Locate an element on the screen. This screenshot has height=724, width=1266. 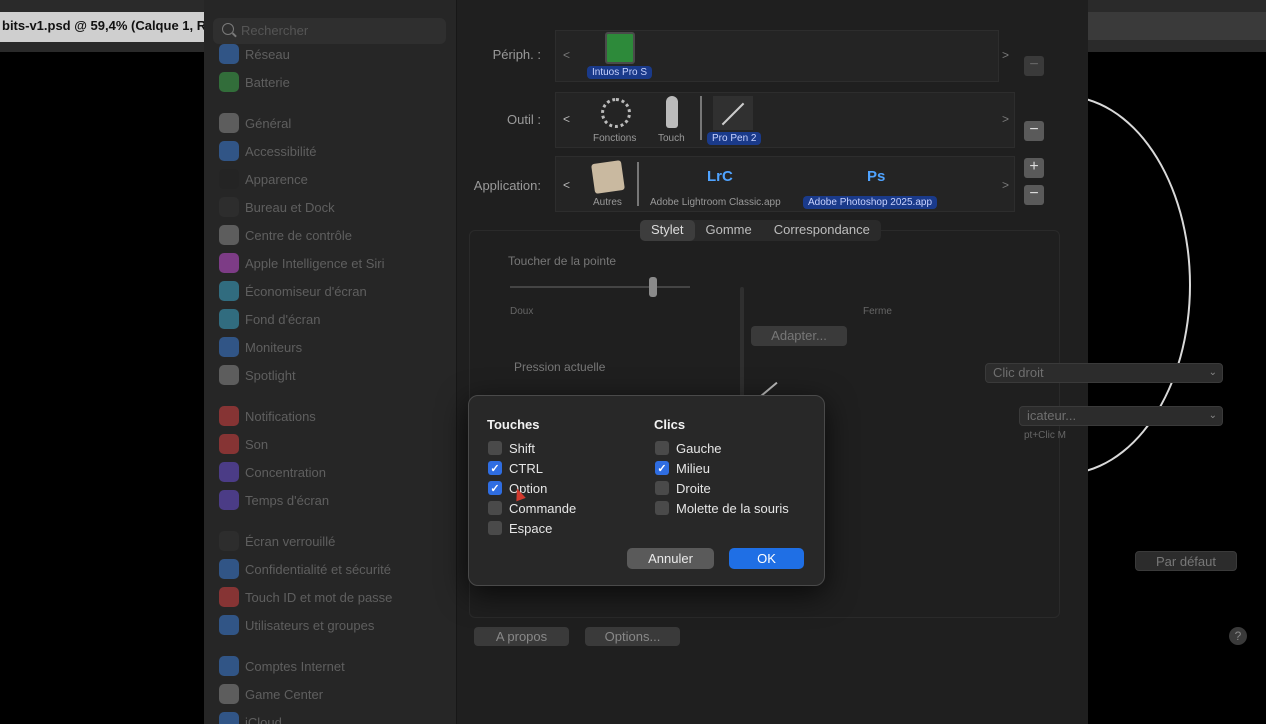
sidebar-item: Centre de contrôle is located at coordinates (285, 235).